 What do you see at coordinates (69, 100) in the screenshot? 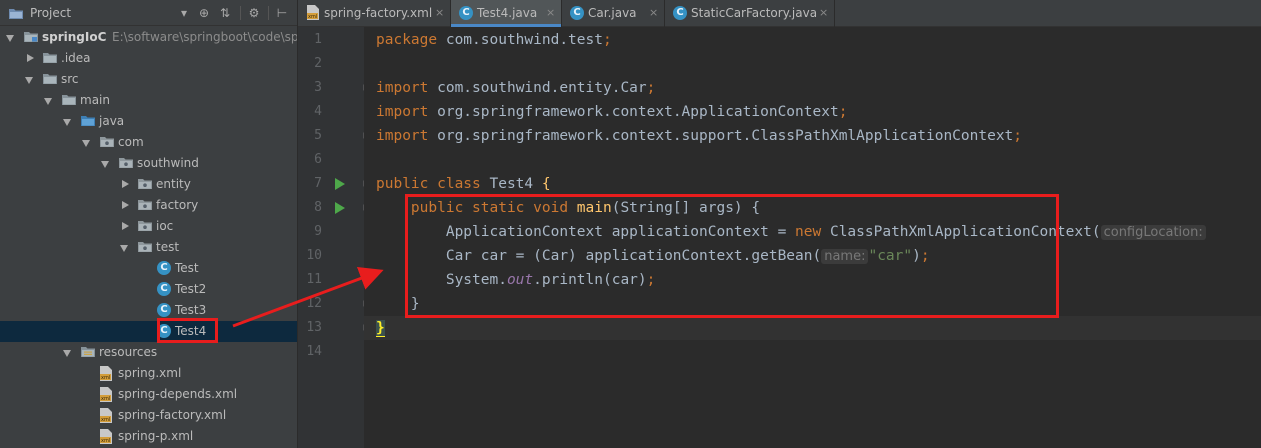
I see `folder-icon` at bounding box center [69, 100].